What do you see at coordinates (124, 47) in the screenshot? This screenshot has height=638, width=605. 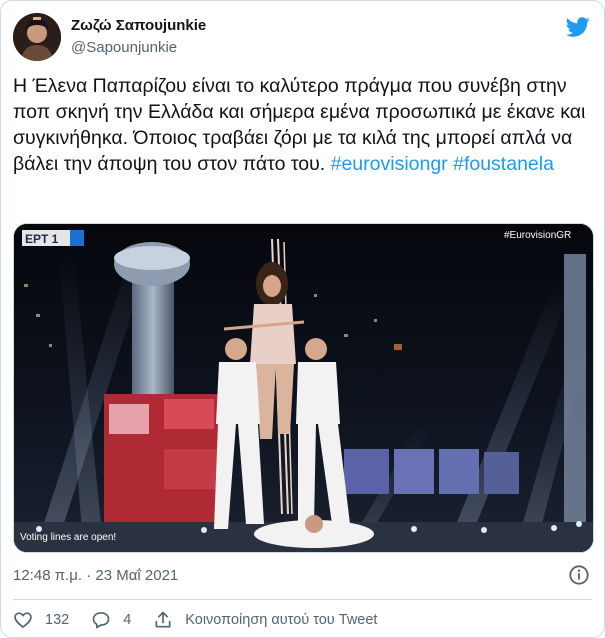 I see `user-handle: @Sapounjunkie` at bounding box center [124, 47].